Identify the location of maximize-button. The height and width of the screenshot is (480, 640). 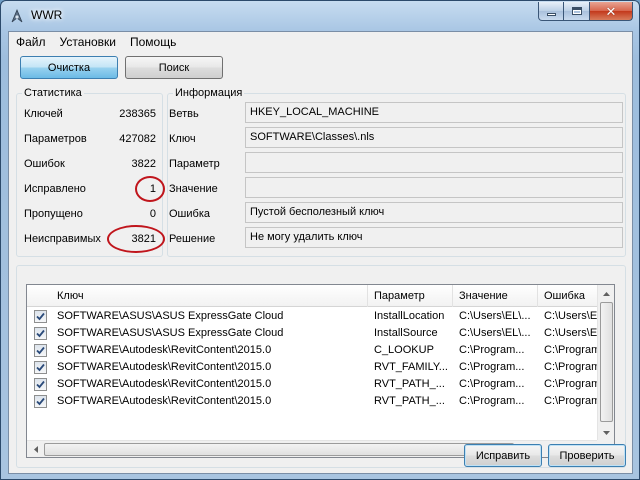
(577, 11).